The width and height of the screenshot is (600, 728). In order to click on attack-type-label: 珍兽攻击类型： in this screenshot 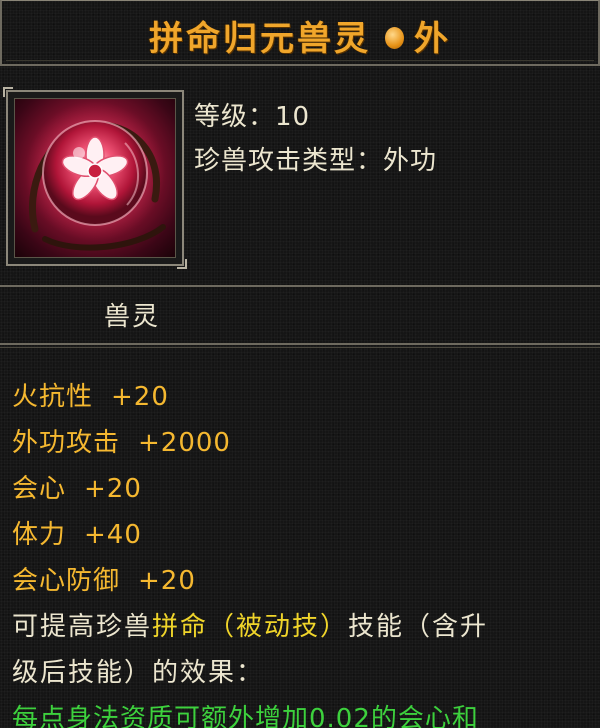, I will do `click(289, 161)`.